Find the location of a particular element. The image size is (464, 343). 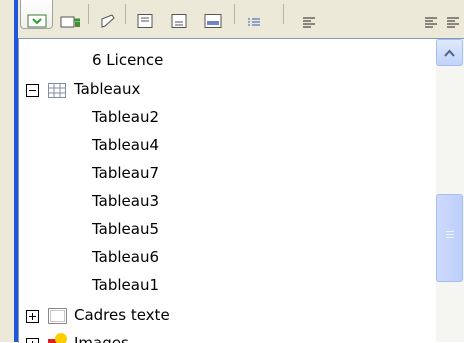

tree-item-label: Cadres texte is located at coordinates (122, 315).